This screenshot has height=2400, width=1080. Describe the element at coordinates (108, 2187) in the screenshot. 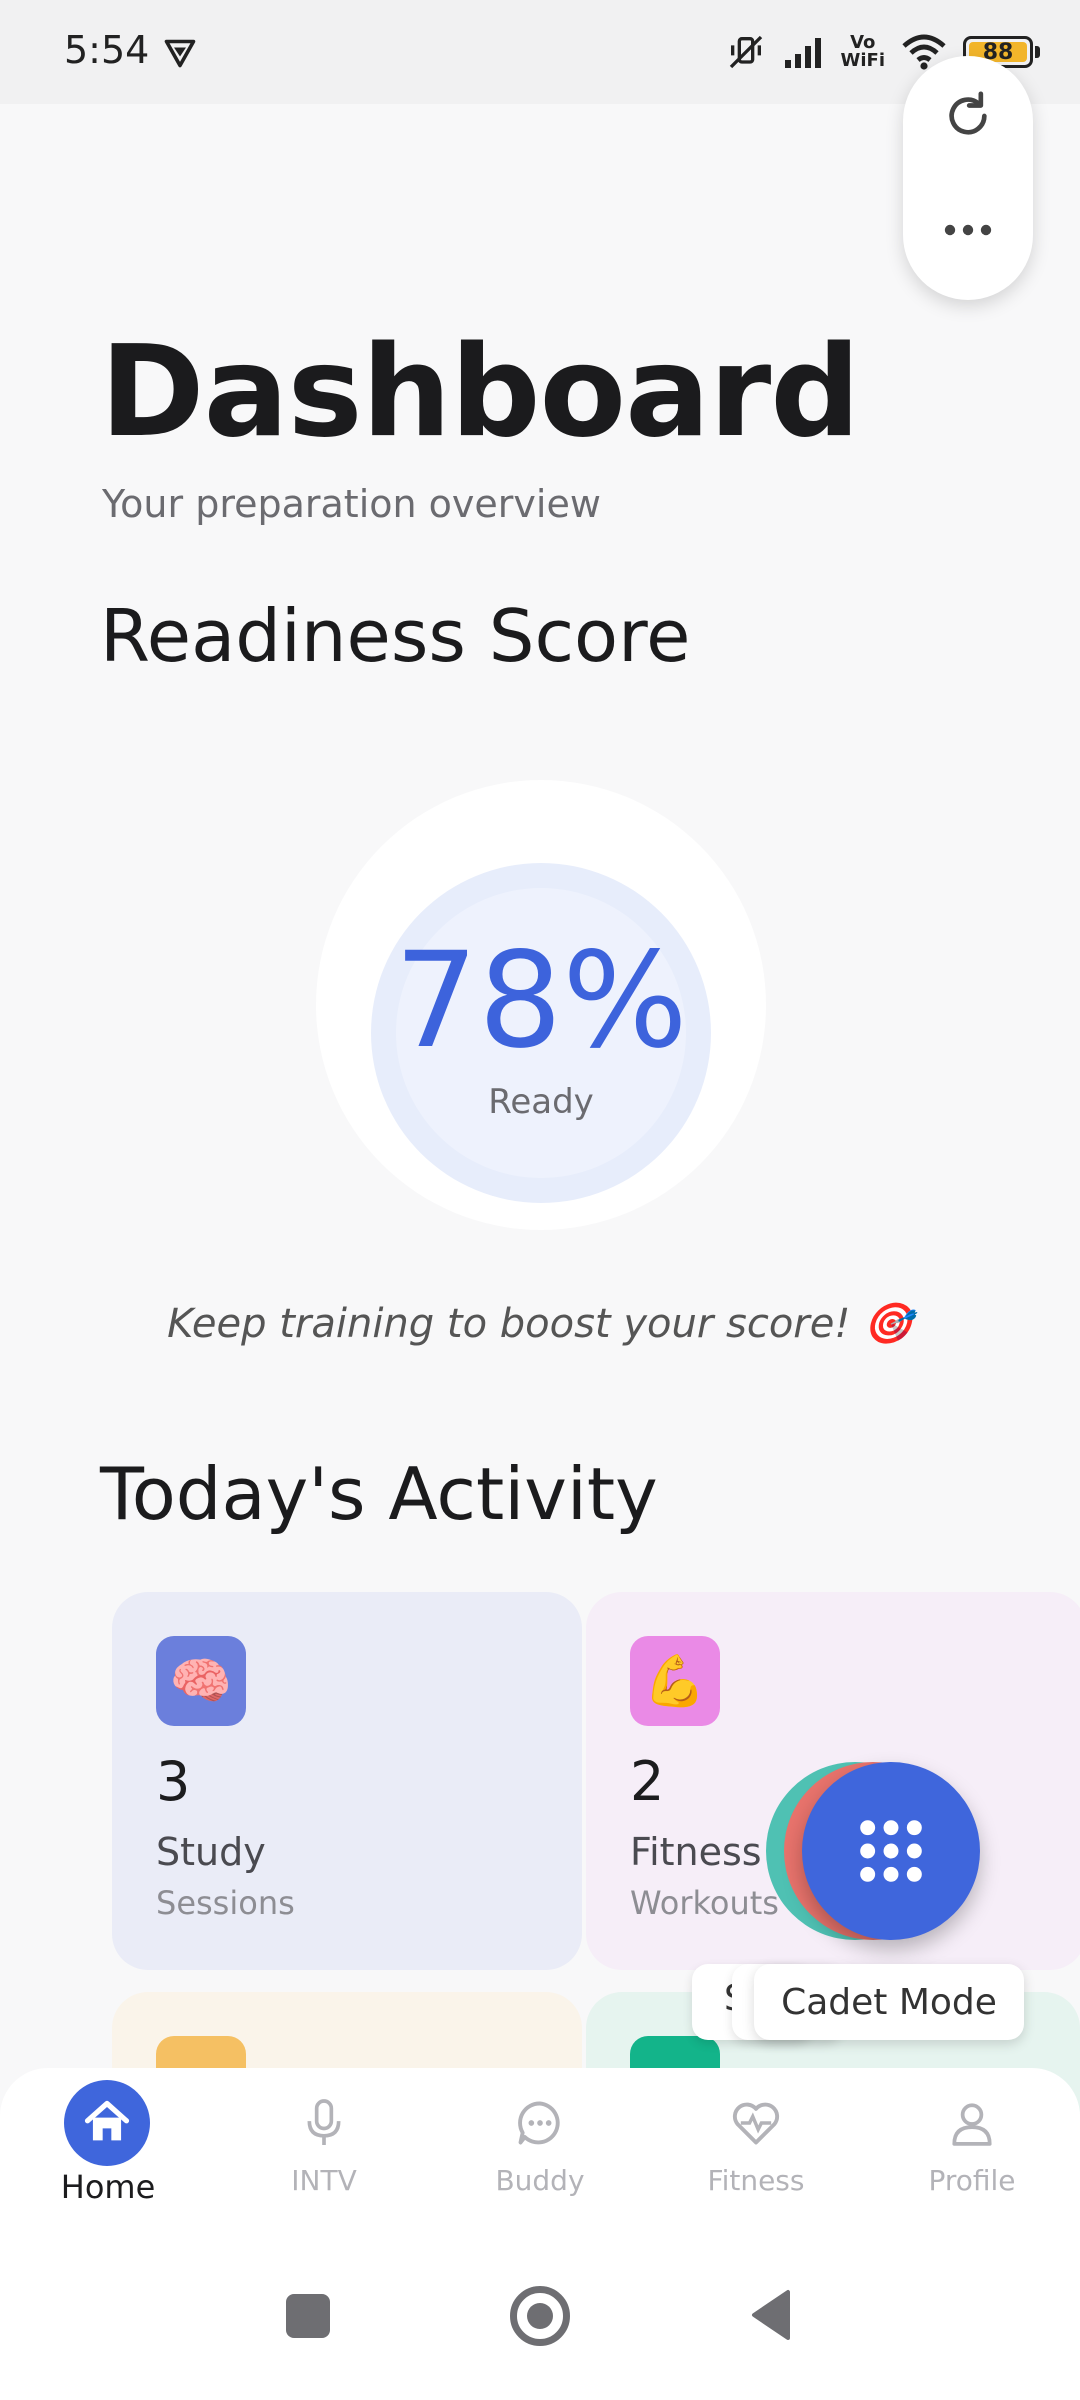

I see `nav-label: Home` at that location.